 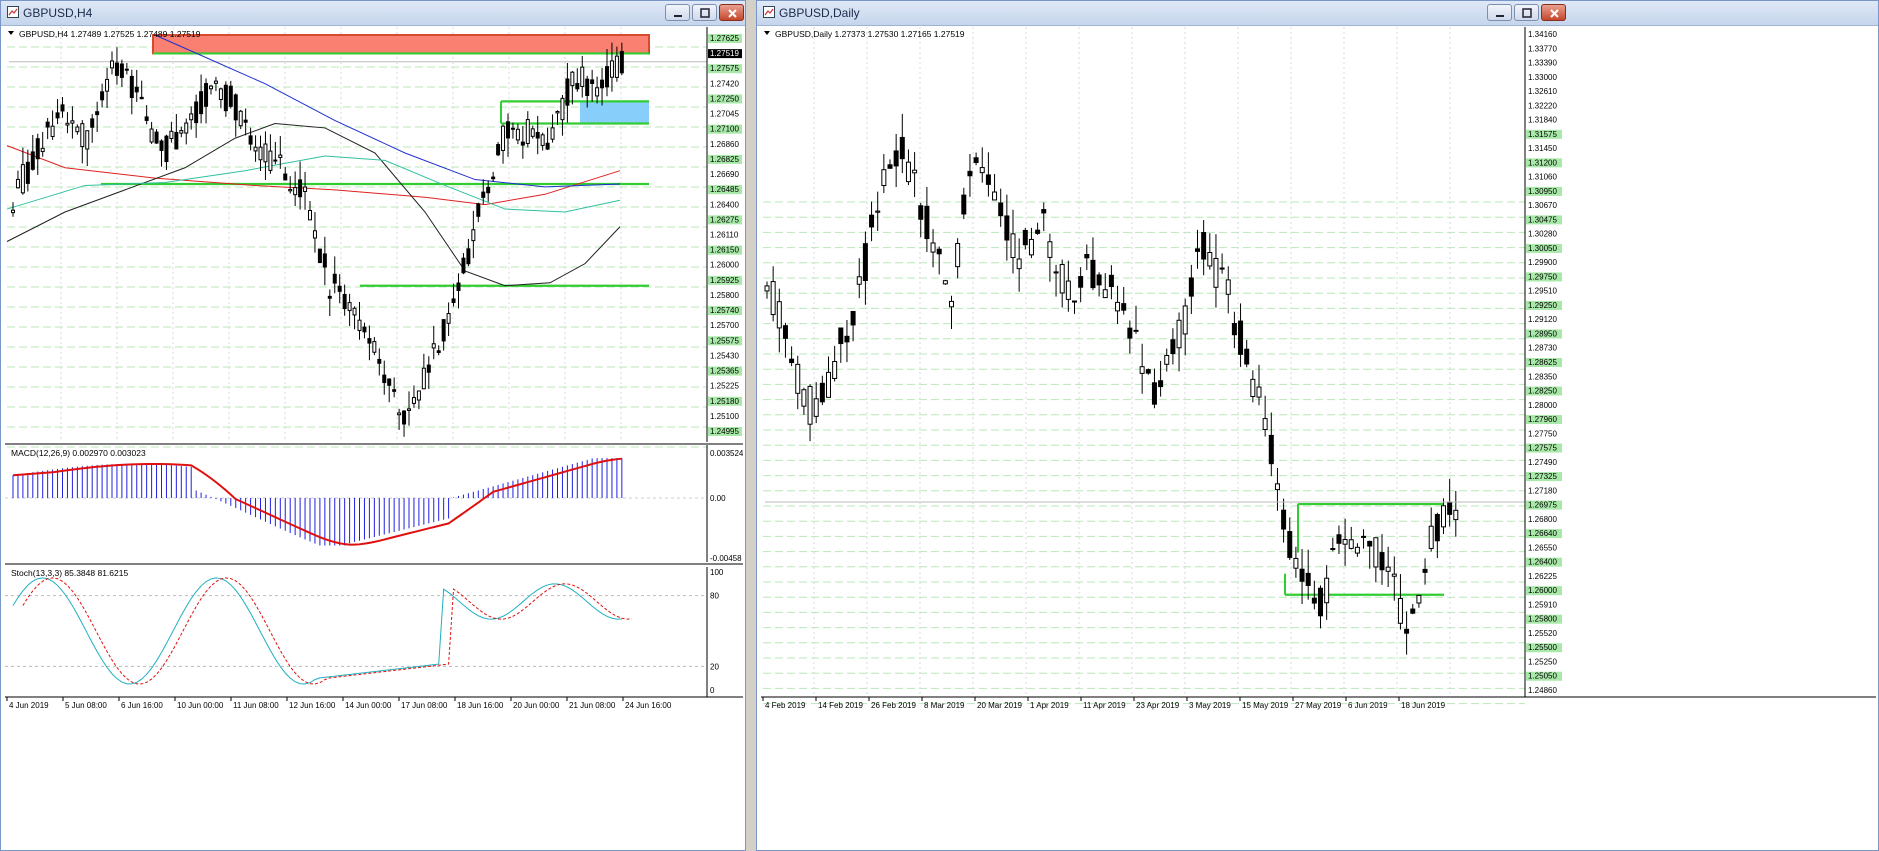 What do you see at coordinates (724, 114) in the screenshot?
I see `price-label: 1.27045` at bounding box center [724, 114].